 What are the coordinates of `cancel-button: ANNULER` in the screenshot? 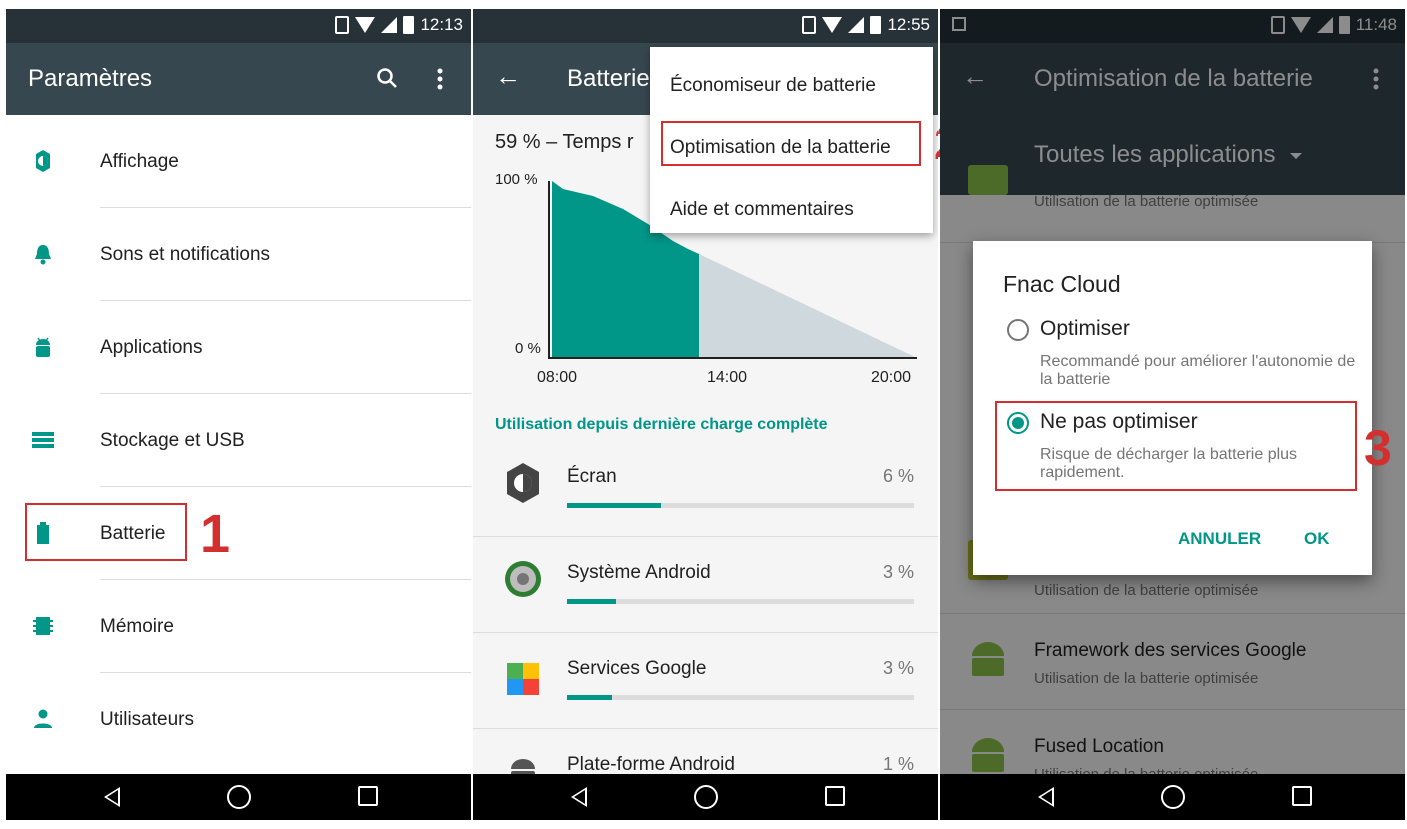 It's located at (1219, 539).